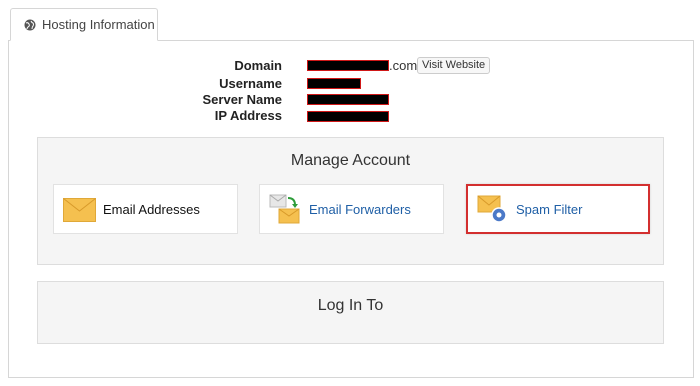 The width and height of the screenshot is (700, 386). I want to click on username-redacted, so click(334, 83).